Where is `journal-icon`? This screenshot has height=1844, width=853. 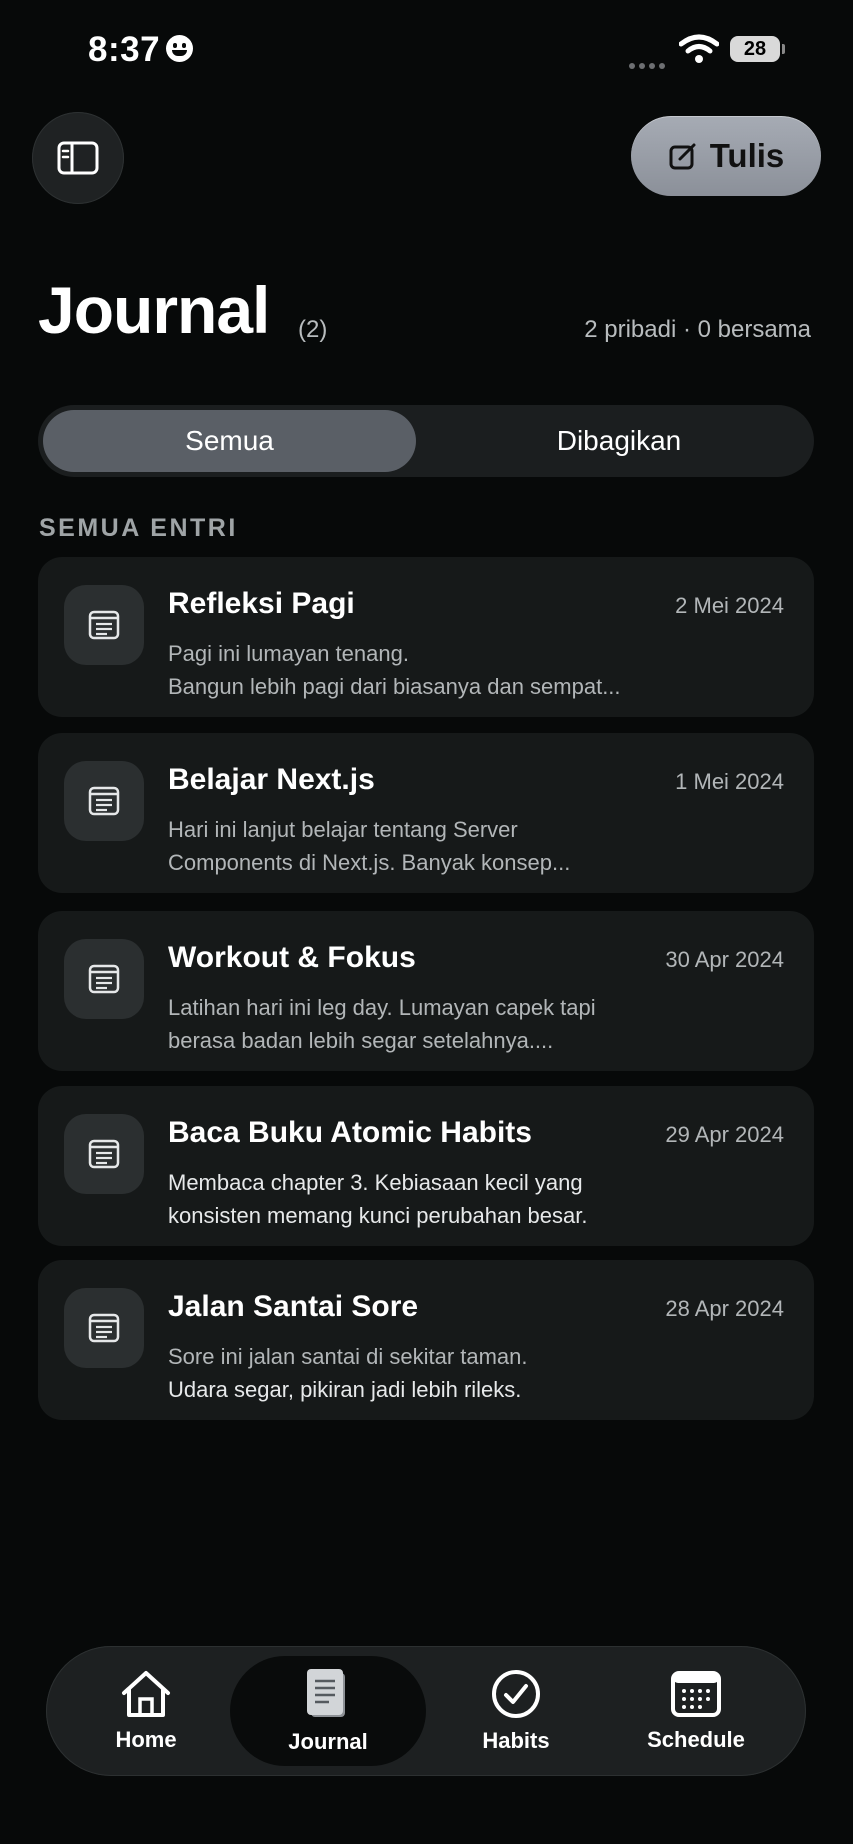
journal-icon is located at coordinates (326, 1693).